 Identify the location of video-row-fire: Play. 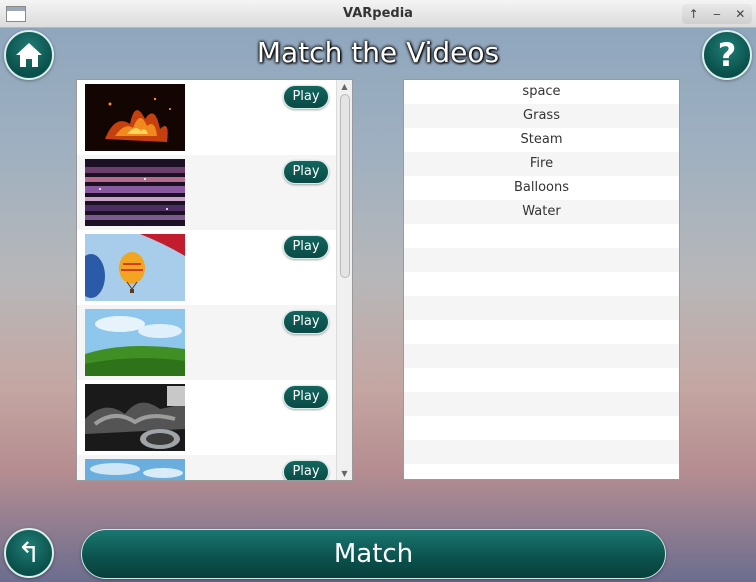
(207, 117).